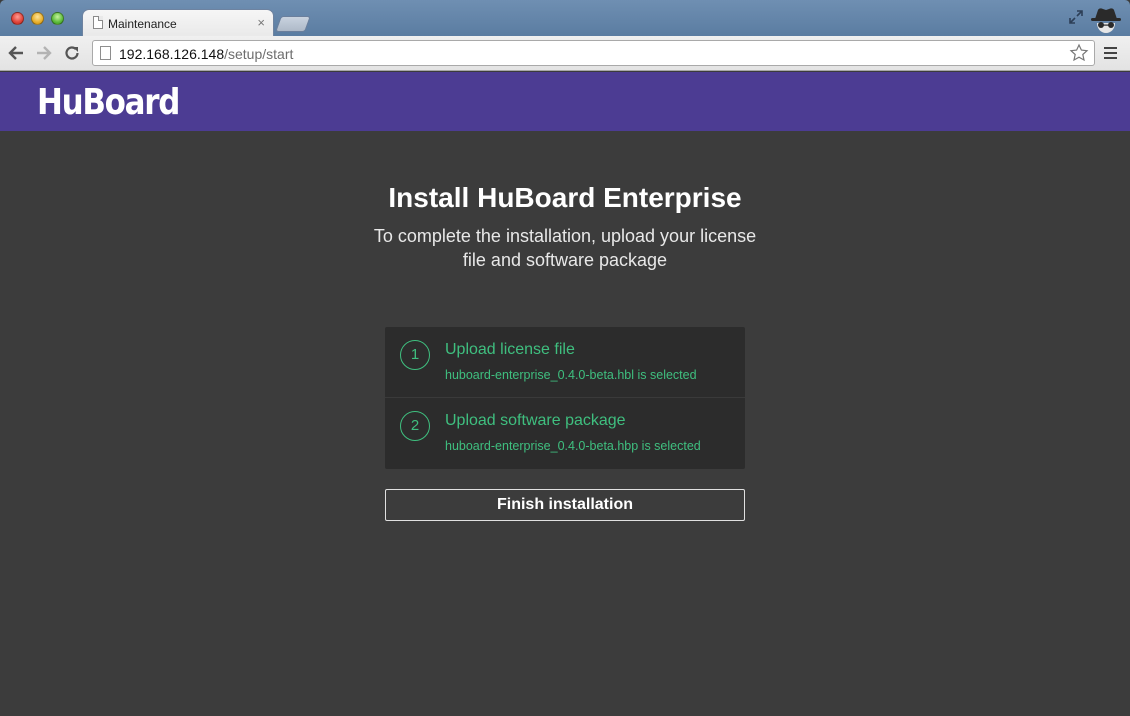 The image size is (1130, 716). What do you see at coordinates (261, 22) in the screenshot?
I see `tab-close-button: ×` at bounding box center [261, 22].